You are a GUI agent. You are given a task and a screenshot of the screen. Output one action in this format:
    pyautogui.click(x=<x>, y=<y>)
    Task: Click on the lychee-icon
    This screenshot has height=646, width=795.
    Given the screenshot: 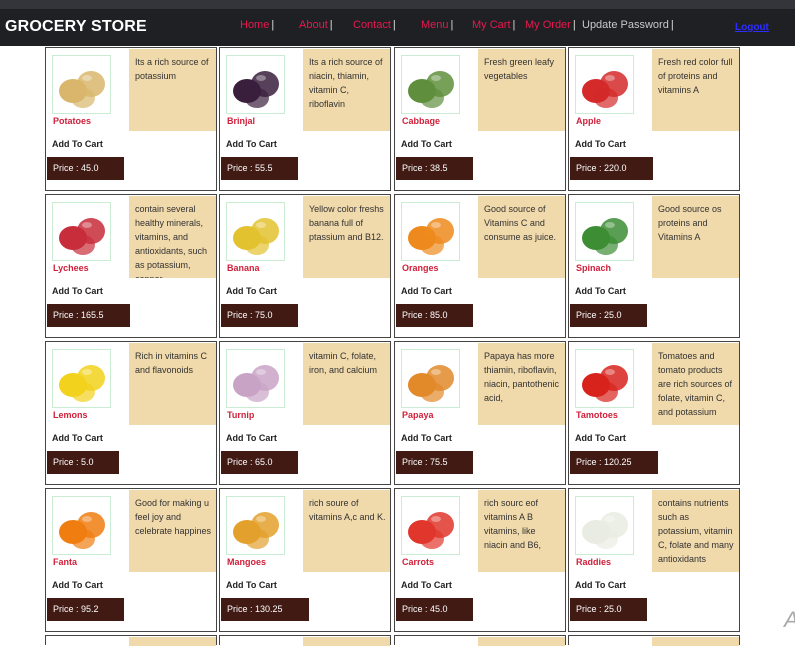 What is the action you would take?
    pyautogui.click(x=81, y=231)
    